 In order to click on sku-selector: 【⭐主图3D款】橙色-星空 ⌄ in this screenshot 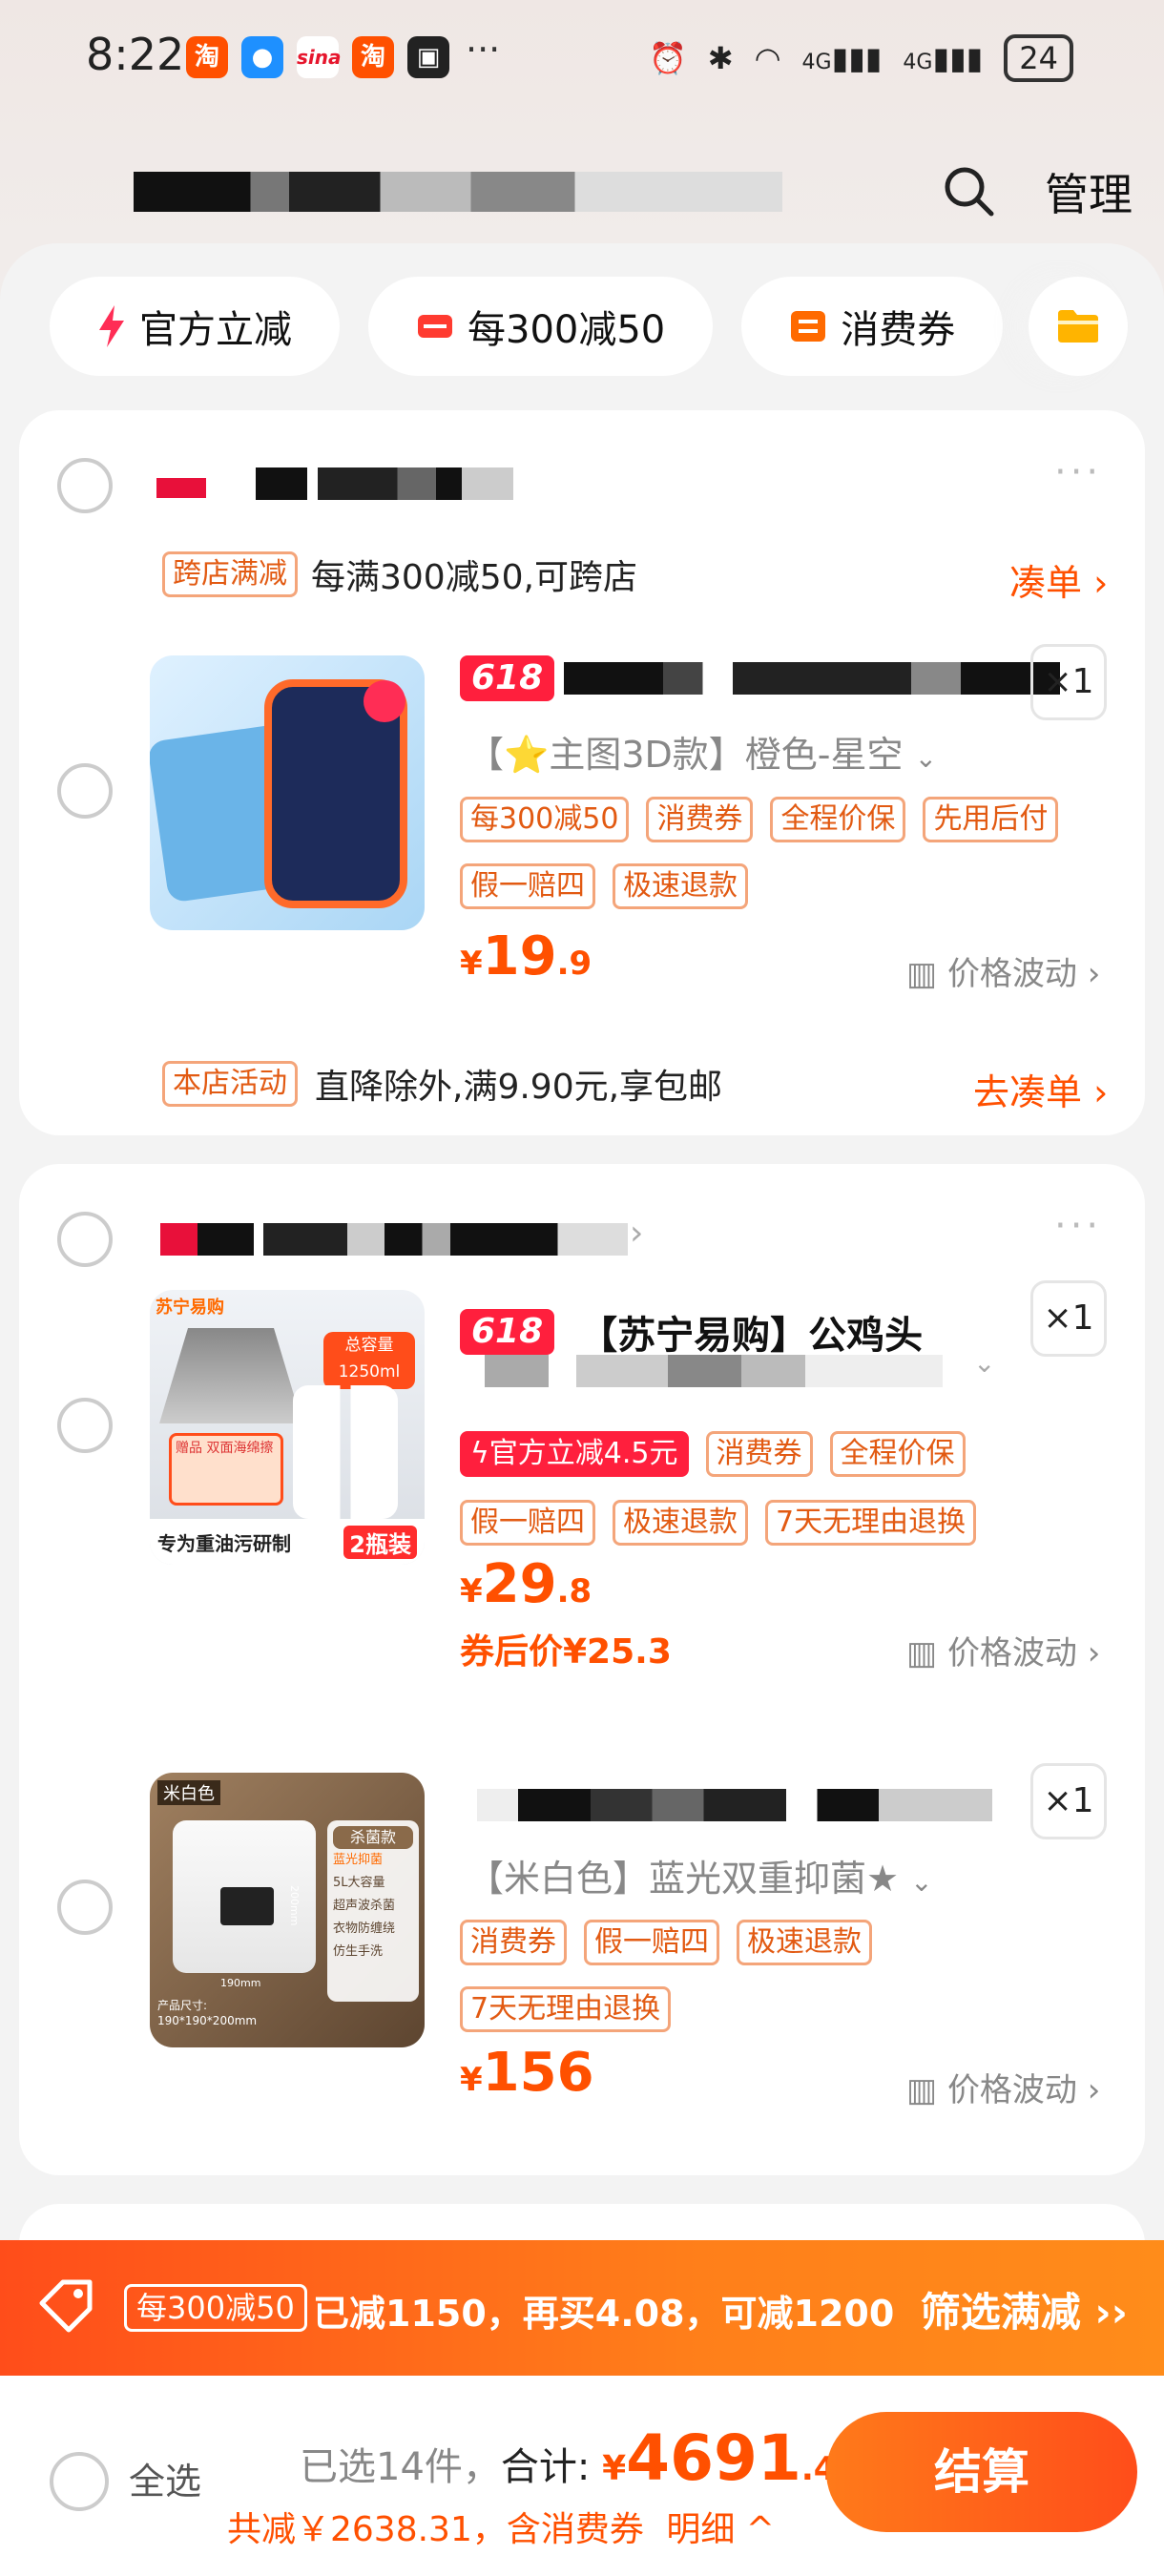, I will do `click(703, 751)`.